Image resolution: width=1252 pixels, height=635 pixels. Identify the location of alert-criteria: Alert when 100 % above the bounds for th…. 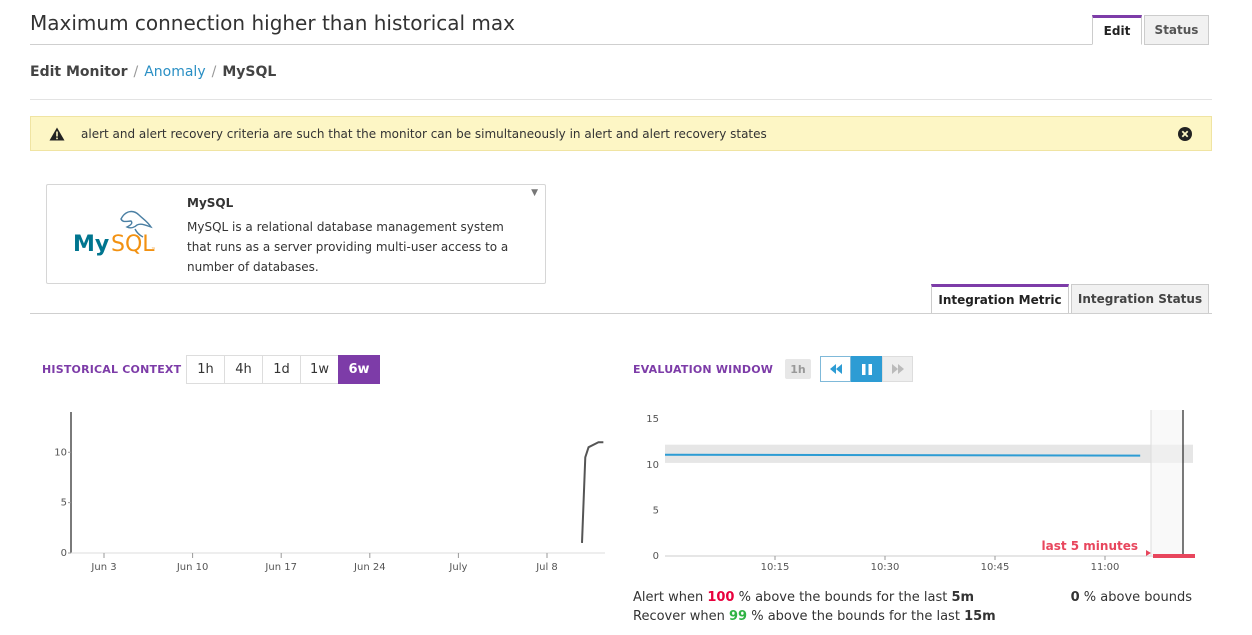
(803, 597).